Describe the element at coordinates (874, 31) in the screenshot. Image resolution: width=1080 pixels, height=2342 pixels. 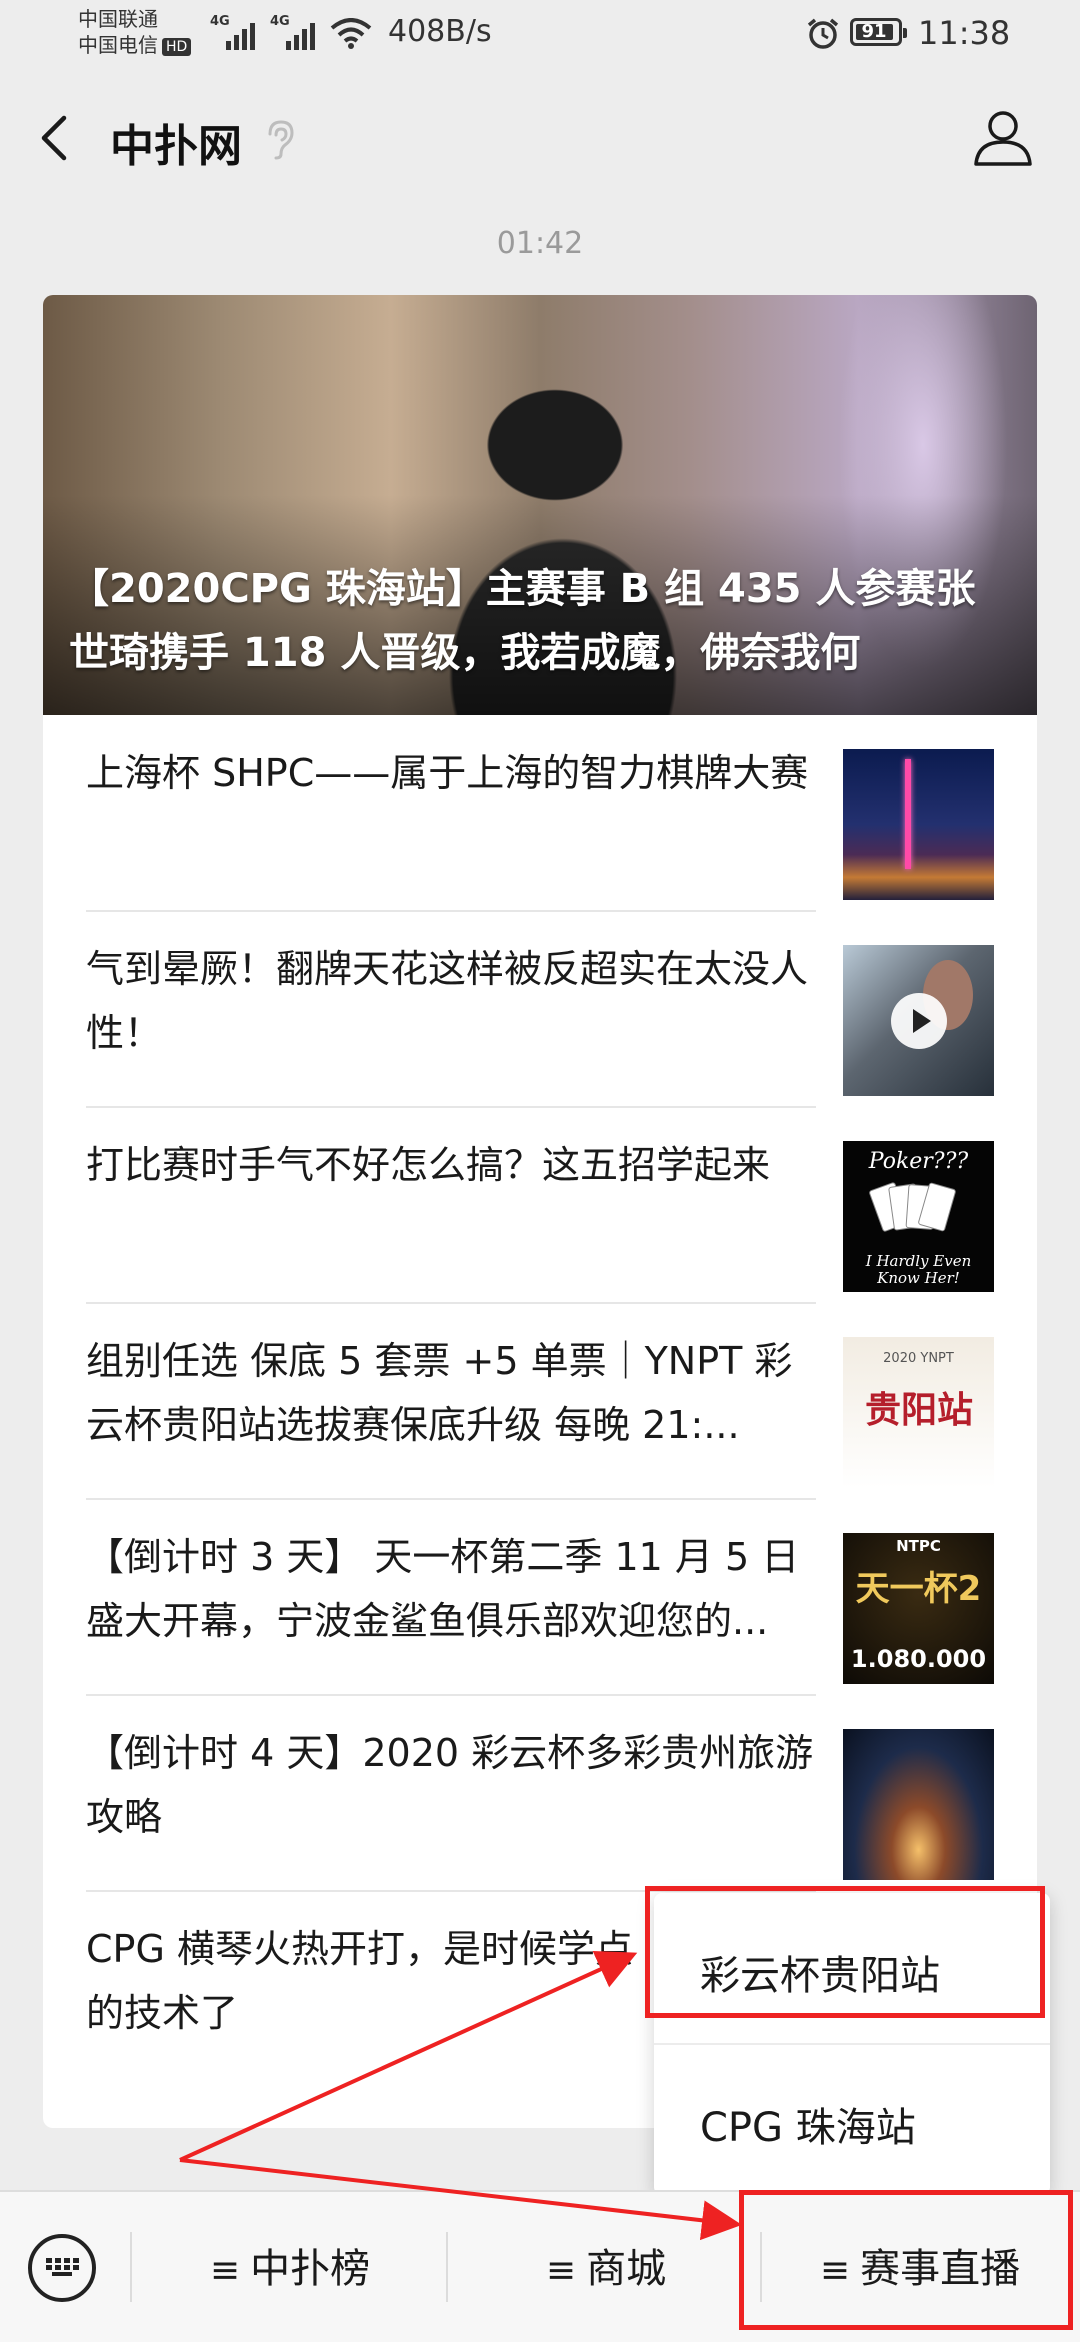
I see `battery-level: 91` at that location.